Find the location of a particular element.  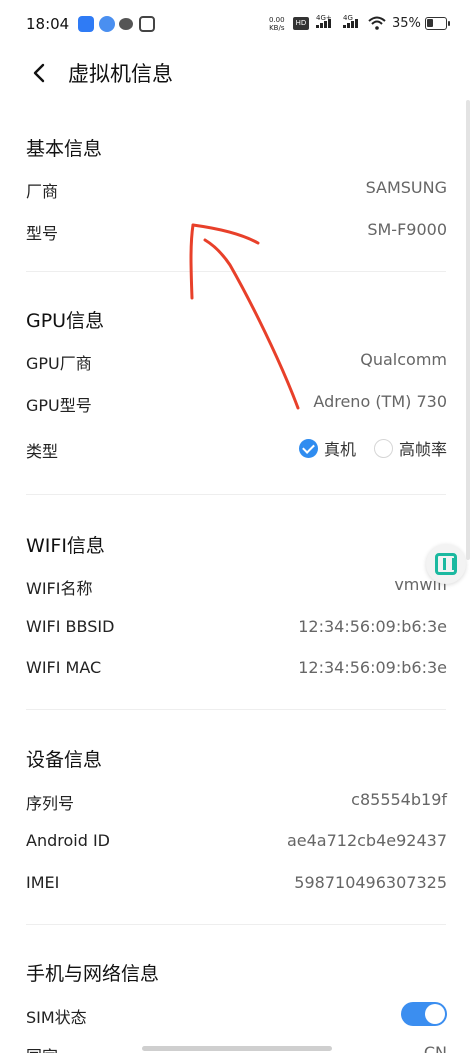

section-title-wifi: WIFI信息 is located at coordinates (65, 546).